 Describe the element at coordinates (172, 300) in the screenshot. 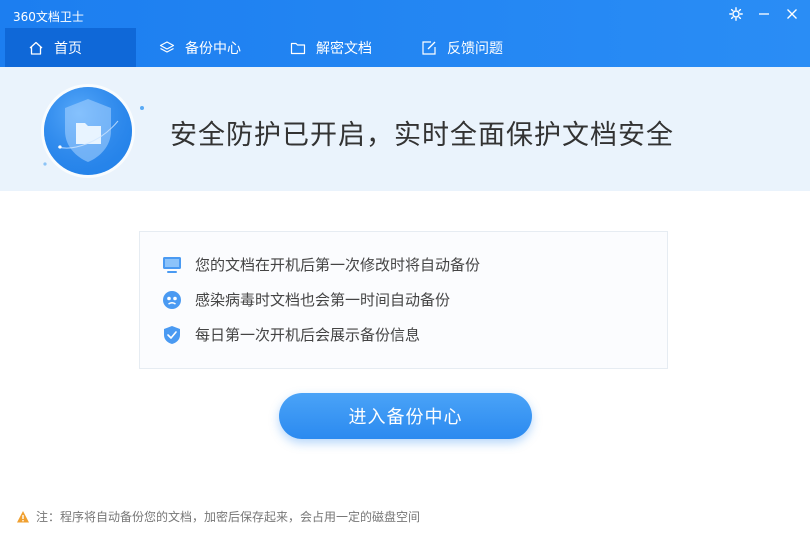

I see `virus-icon` at that location.